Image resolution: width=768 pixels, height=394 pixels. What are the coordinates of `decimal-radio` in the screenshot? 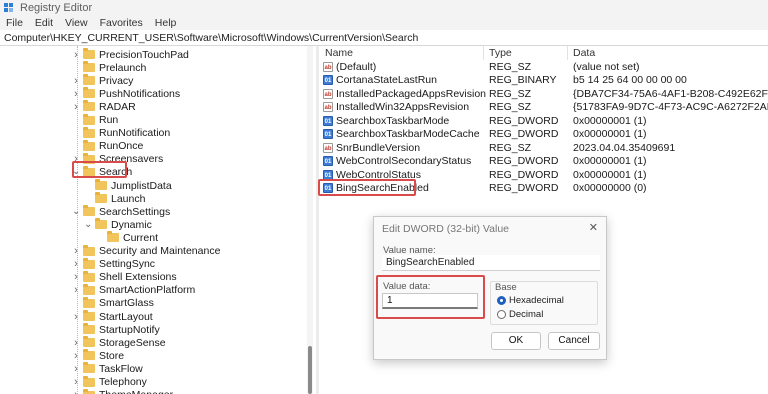 It's located at (501, 314).